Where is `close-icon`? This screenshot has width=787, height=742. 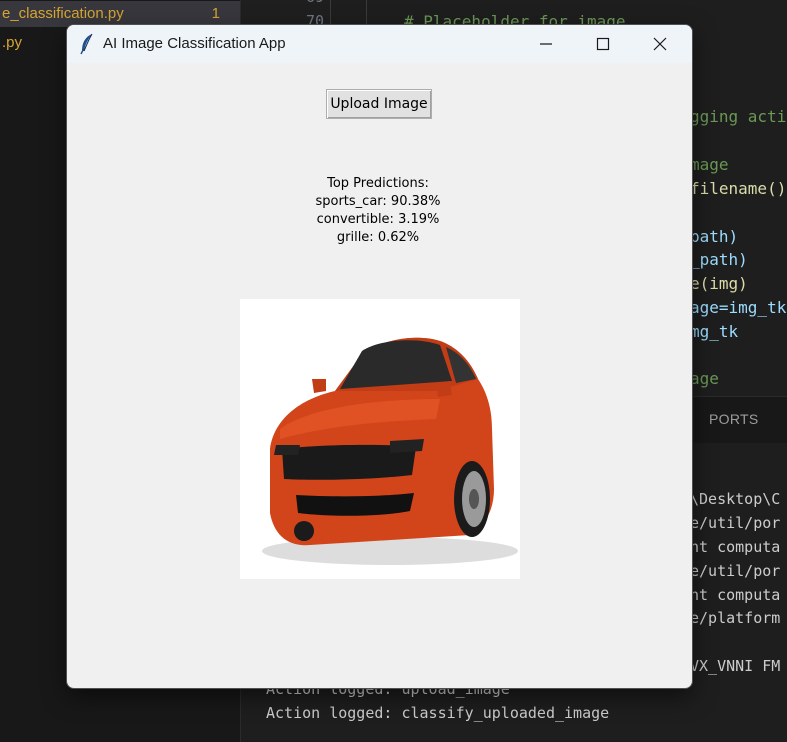 close-icon is located at coordinates (660, 44).